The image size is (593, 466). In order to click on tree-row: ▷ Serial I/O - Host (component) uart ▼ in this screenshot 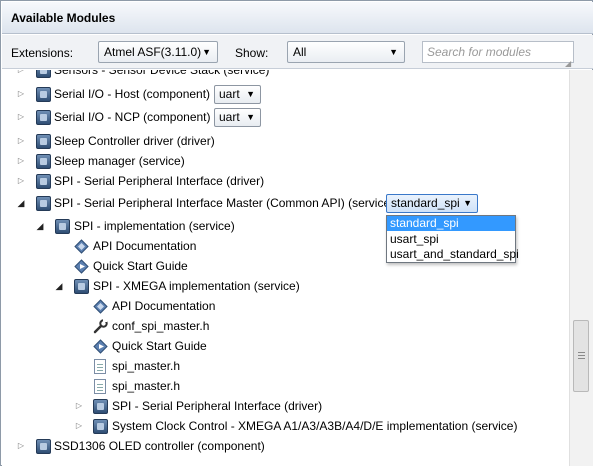, I will do `click(285, 94)`.